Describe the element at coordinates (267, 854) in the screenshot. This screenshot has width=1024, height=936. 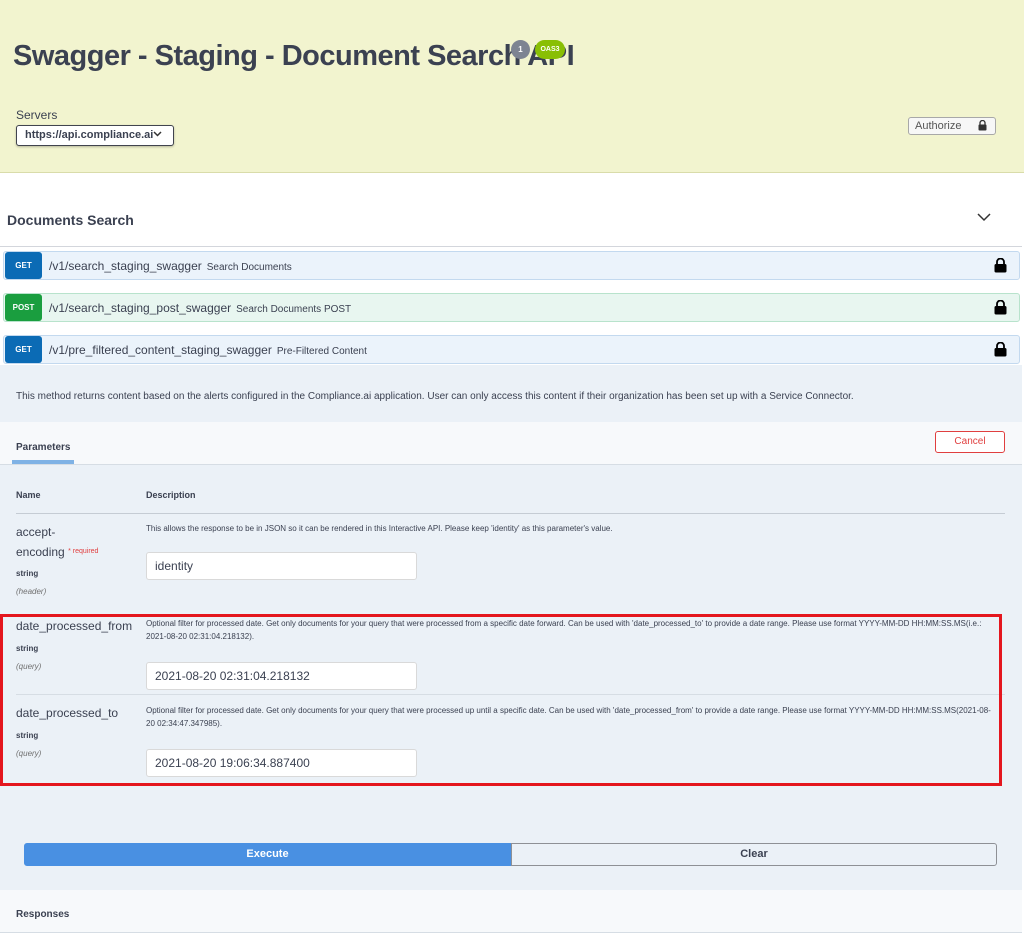
I see `execute-button: Execute` at that location.